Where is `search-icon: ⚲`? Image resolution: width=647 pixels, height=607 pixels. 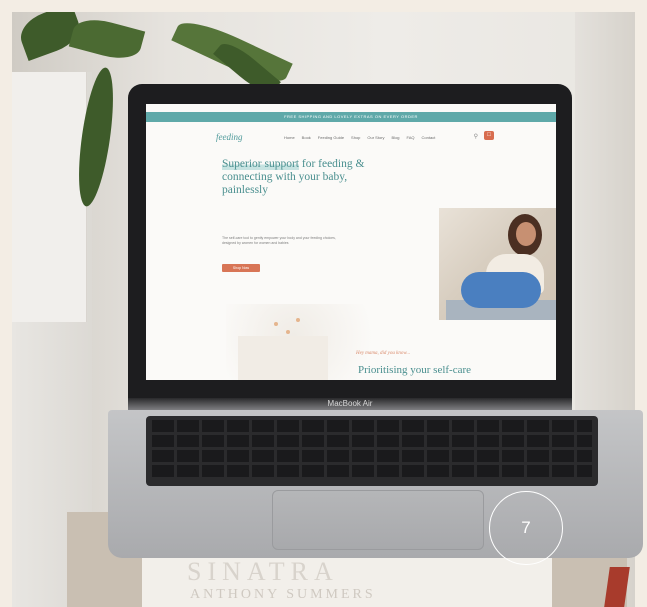 search-icon: ⚲ is located at coordinates (476, 136).